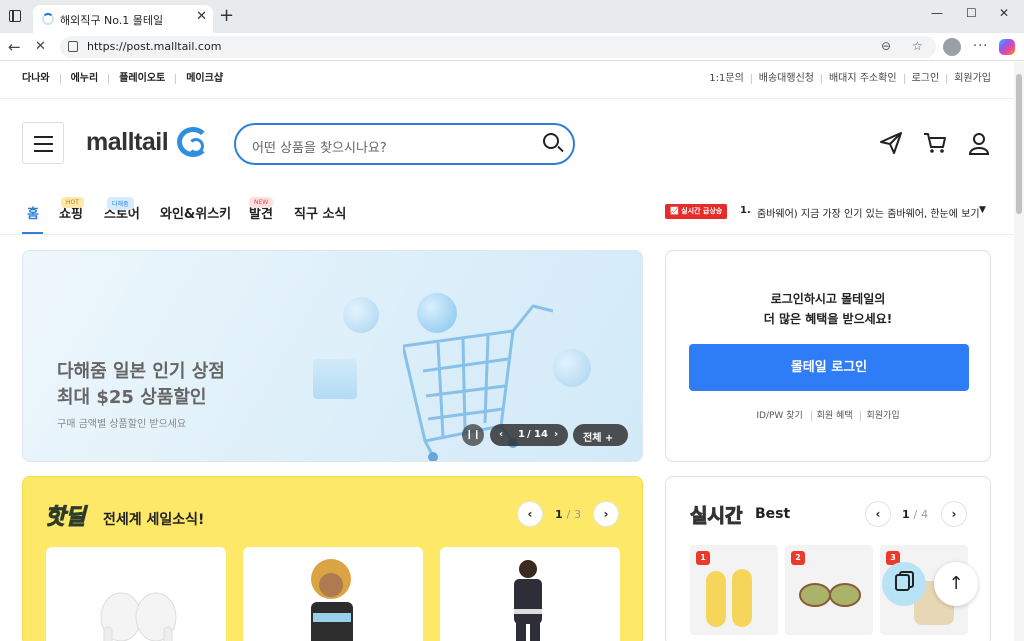 This screenshot has height=641, width=1024. I want to click on profile-avatar, so click(952, 47).